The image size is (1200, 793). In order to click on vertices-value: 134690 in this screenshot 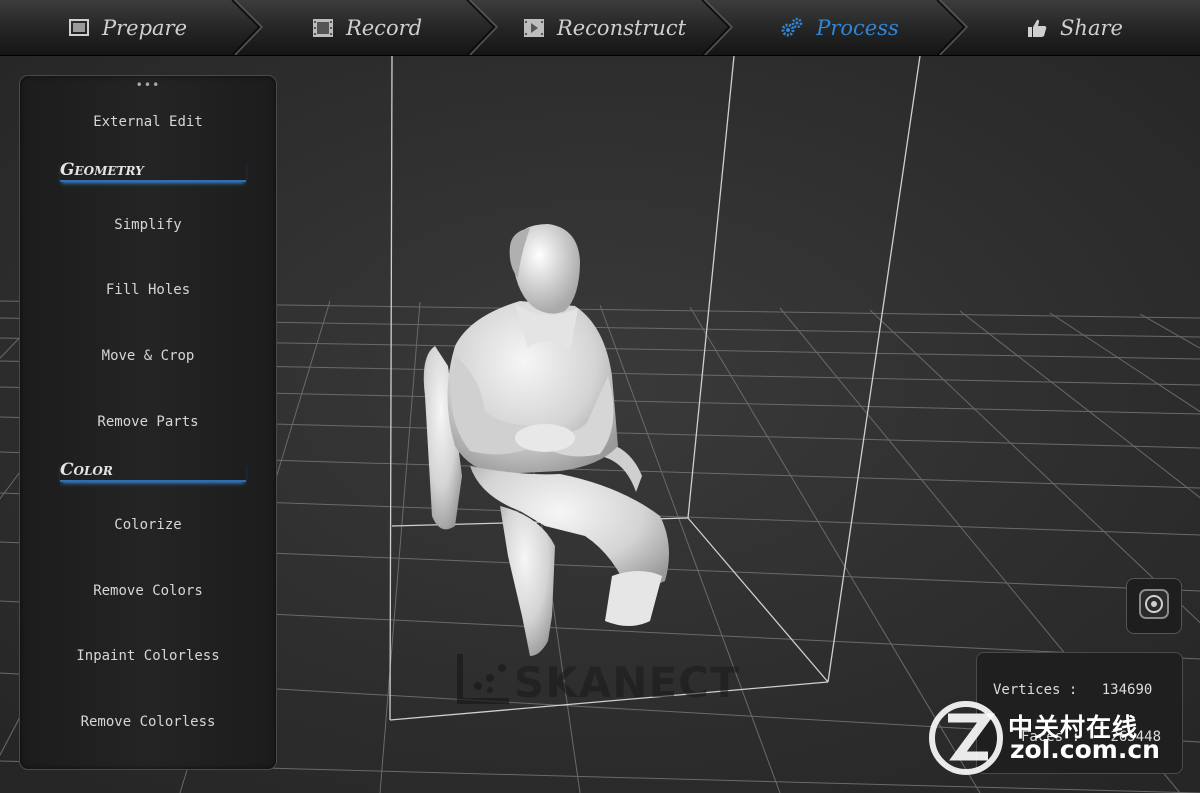, I will do `click(1127, 690)`.